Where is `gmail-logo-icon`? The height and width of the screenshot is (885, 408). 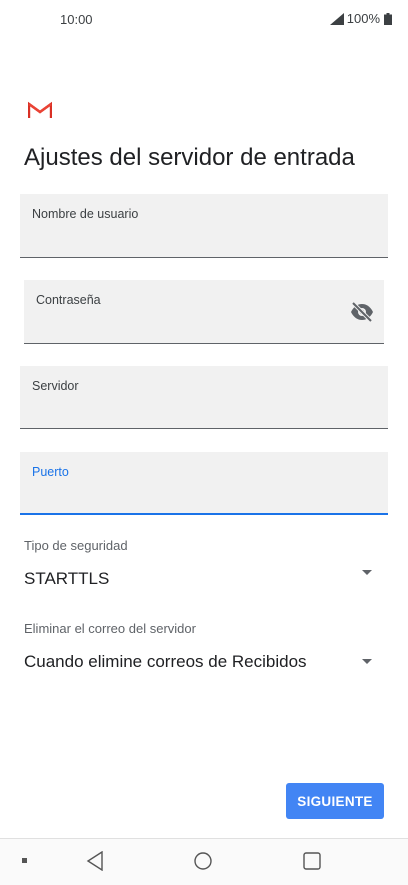 gmail-logo-icon is located at coordinates (40, 109).